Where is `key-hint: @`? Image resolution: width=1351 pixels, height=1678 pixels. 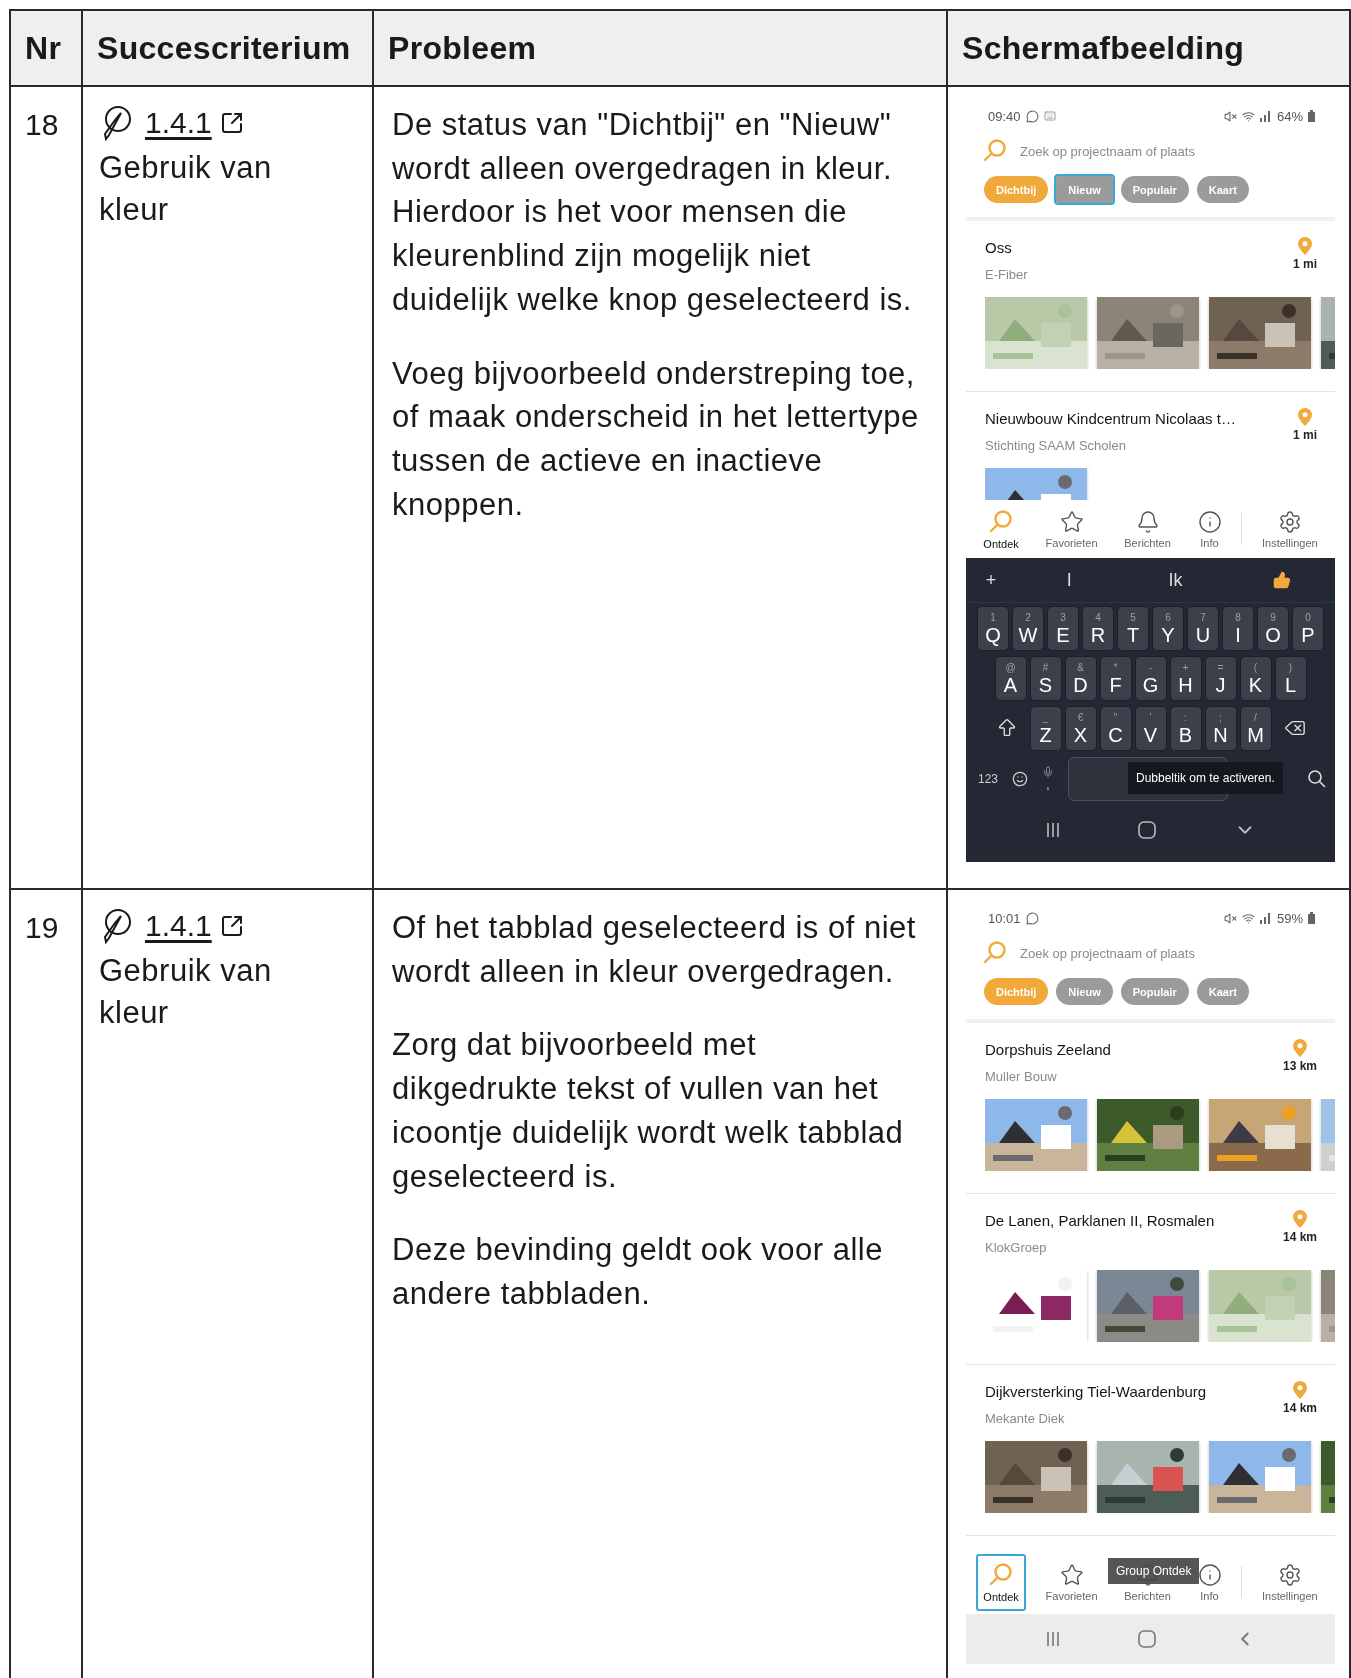
key-hint: @ is located at coordinates (1010, 667).